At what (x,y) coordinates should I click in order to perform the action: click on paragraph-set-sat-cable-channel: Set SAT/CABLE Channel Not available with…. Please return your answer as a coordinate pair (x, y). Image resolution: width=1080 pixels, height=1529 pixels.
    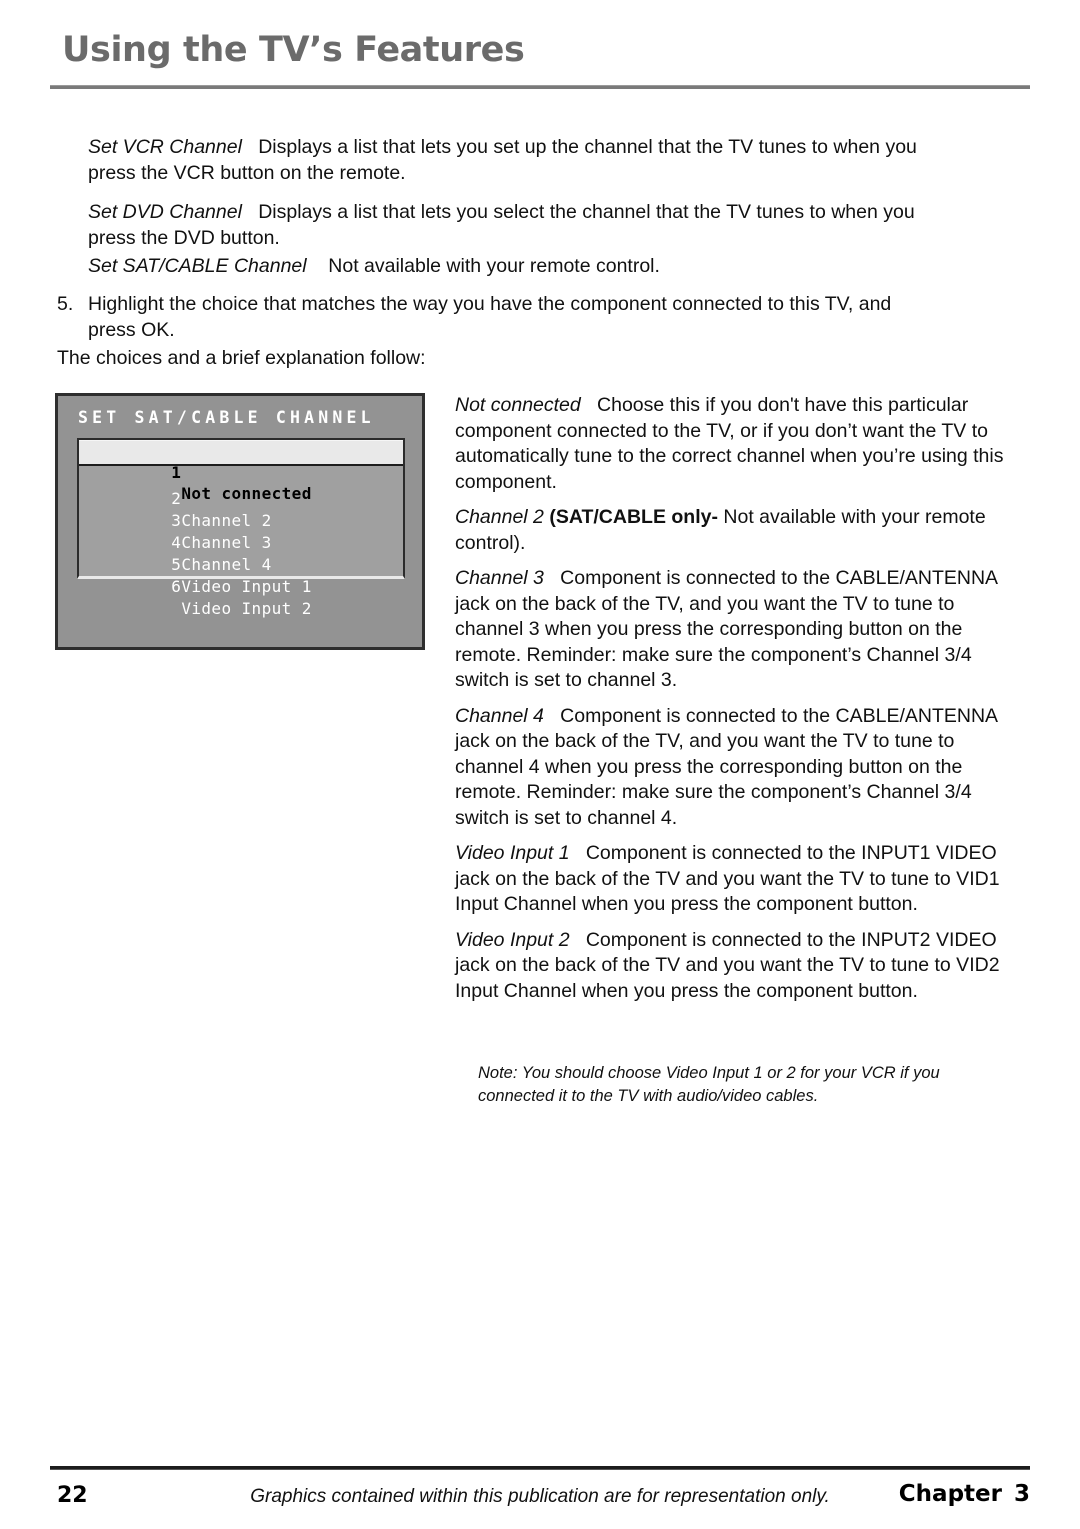
    Looking at the image, I should click on (508, 266).